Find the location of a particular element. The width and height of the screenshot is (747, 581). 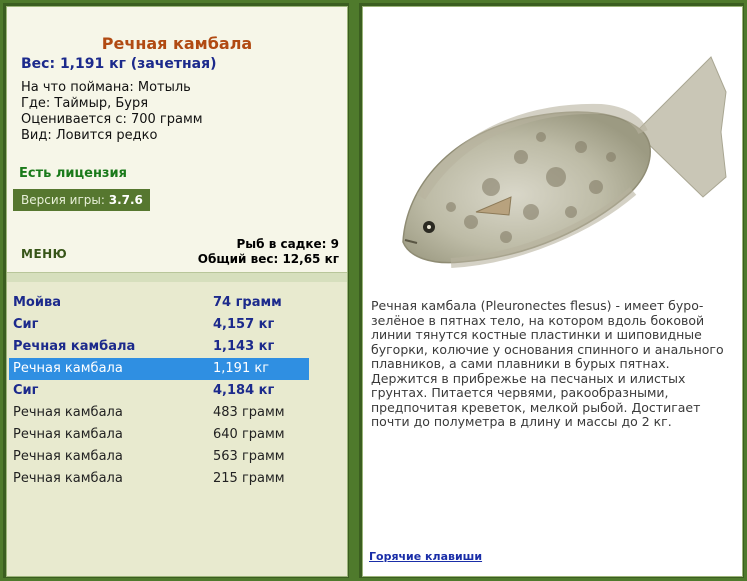

license-status: Есть лицензия is located at coordinates (73, 173).